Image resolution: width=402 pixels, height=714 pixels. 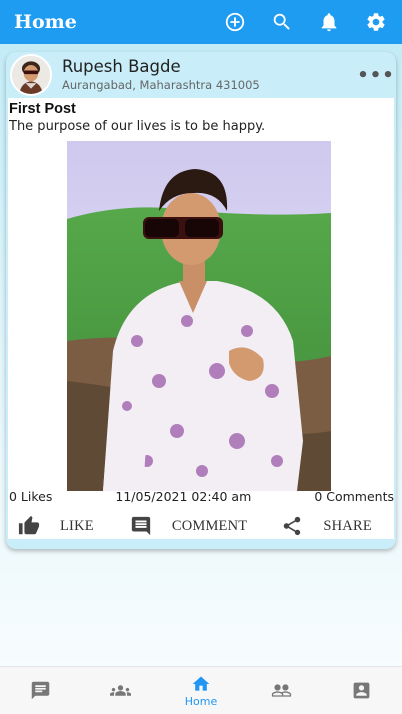 I want to click on post-stats: 0 Likes 11/05/2021 02:40 am 0 Comments, so click(x=201, y=496).